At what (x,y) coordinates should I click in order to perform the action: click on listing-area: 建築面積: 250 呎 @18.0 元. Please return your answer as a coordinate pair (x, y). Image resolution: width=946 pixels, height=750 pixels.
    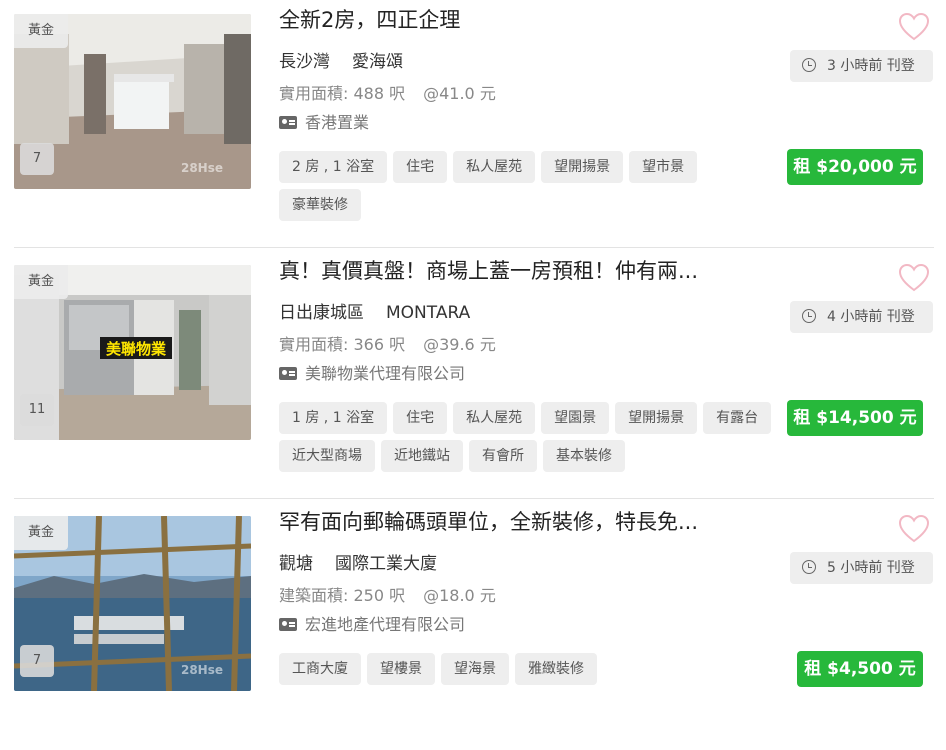
    Looking at the image, I should click on (387, 596).